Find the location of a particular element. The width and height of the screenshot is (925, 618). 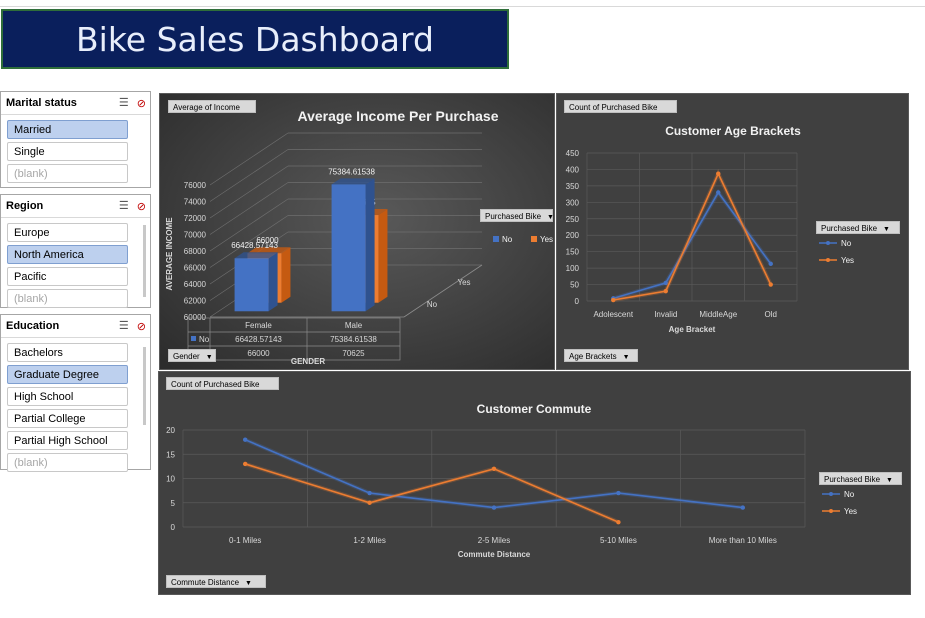

slicer-item-partial-high-school: Partial High School is located at coordinates (67, 440).